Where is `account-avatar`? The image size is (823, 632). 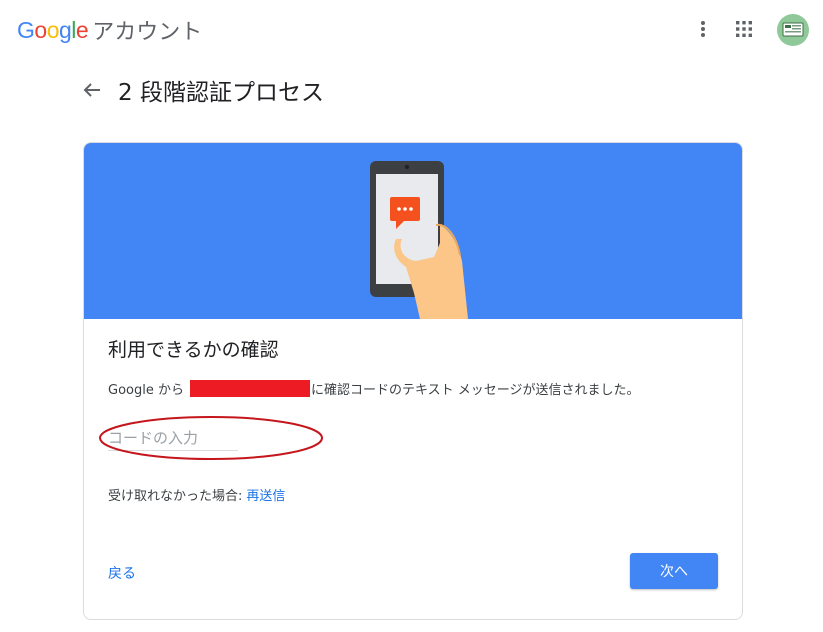 account-avatar is located at coordinates (793, 30).